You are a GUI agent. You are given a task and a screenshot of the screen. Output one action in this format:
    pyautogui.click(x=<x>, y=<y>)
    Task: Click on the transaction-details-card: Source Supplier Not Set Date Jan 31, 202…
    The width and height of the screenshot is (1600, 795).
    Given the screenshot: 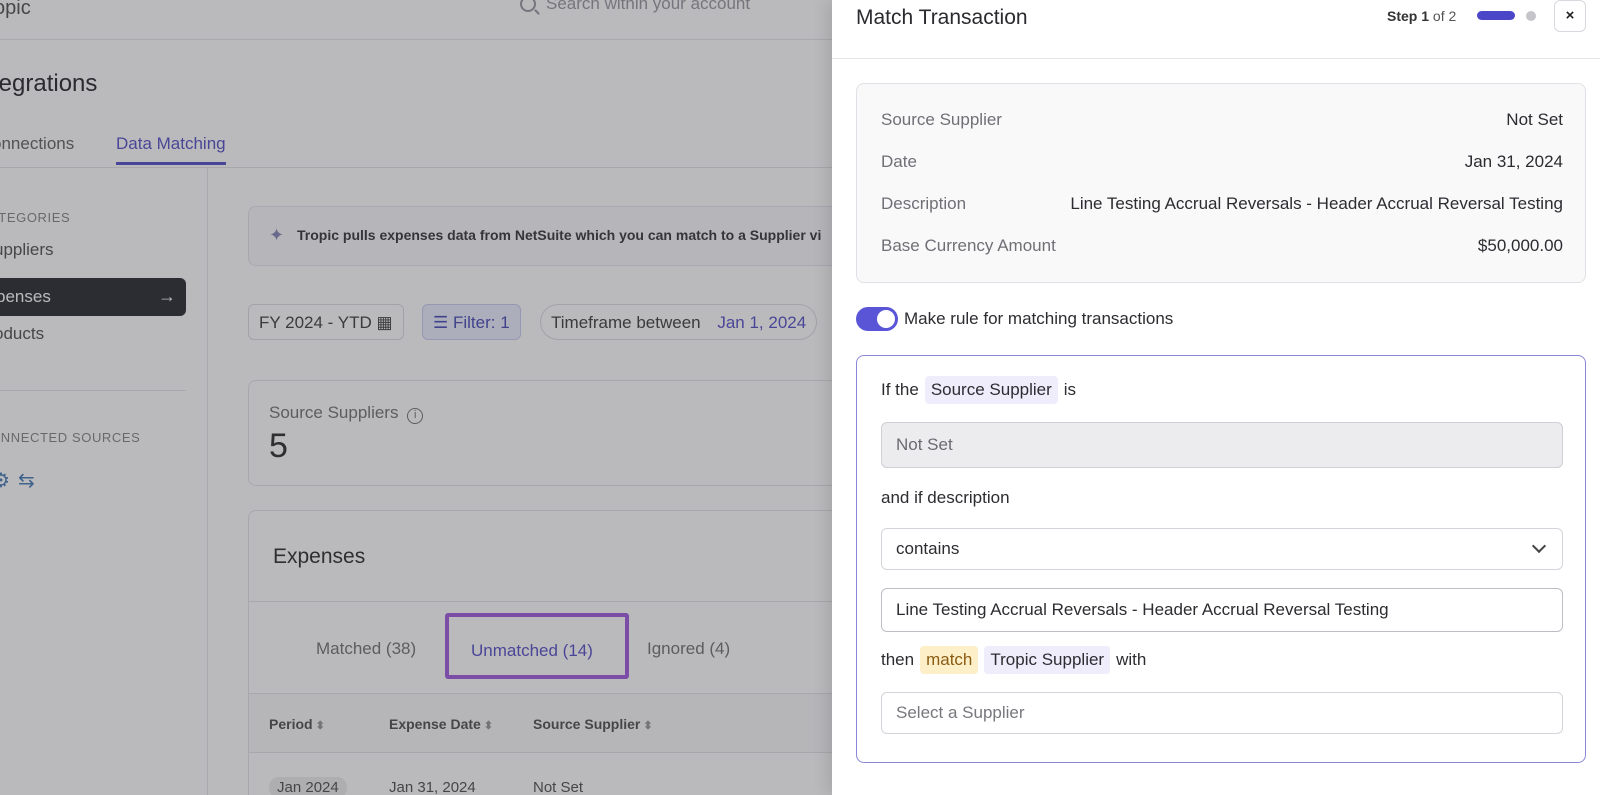 What is the action you would take?
    pyautogui.click(x=1221, y=183)
    